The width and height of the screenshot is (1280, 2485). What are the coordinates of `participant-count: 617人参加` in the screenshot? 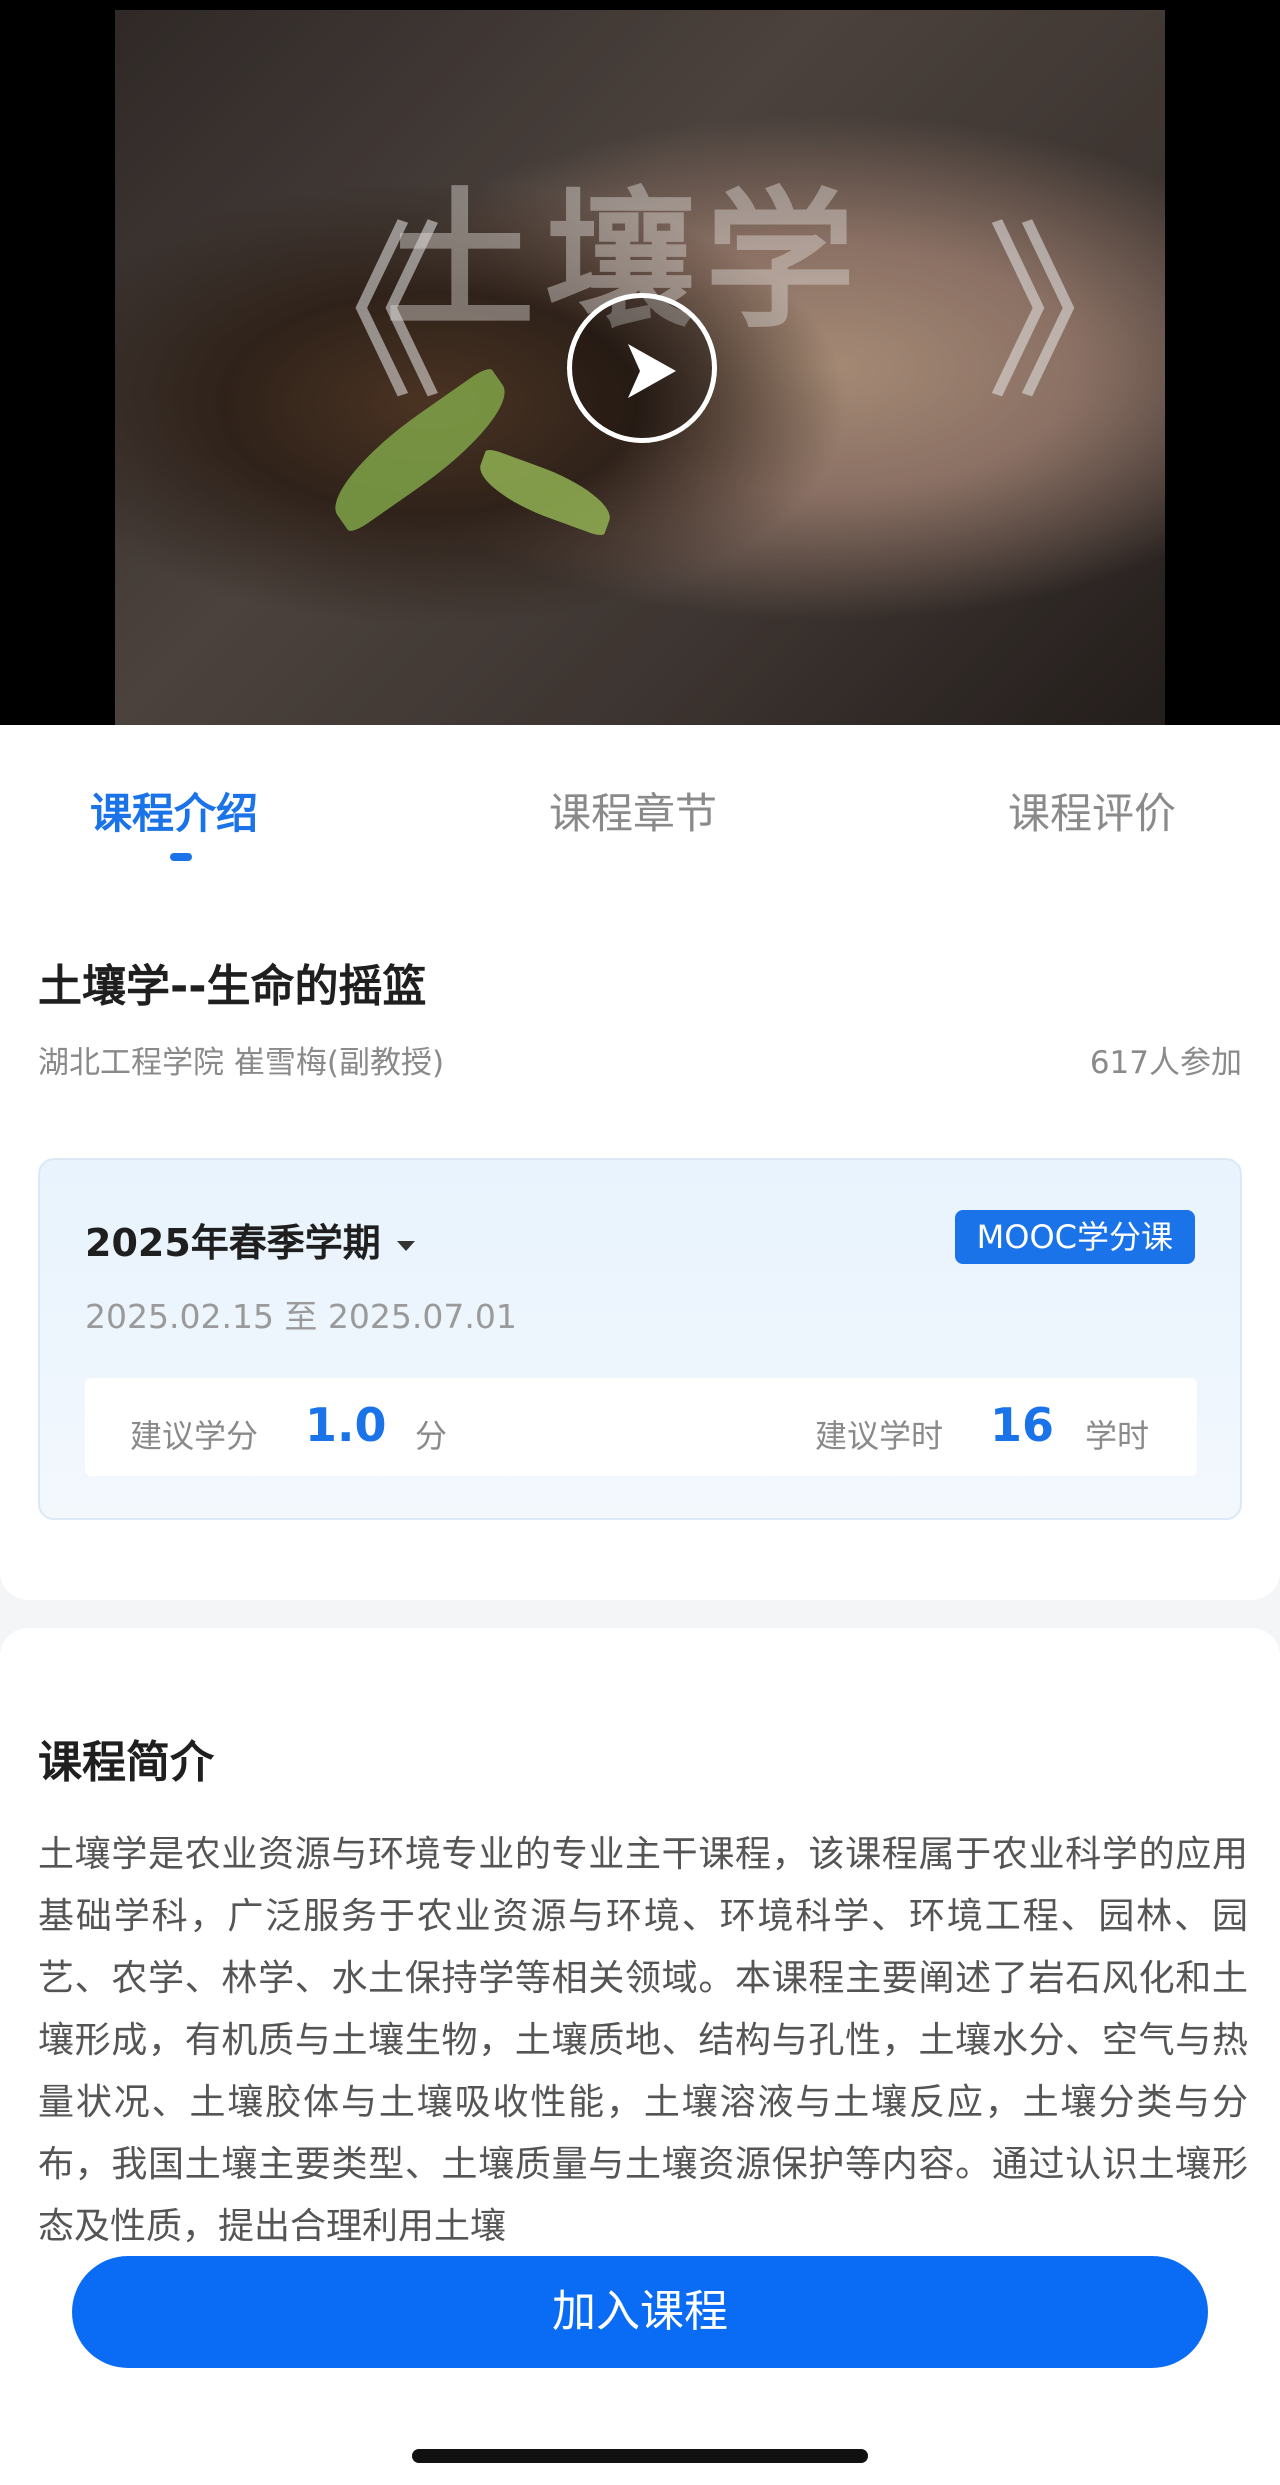 It's located at (1165, 1063).